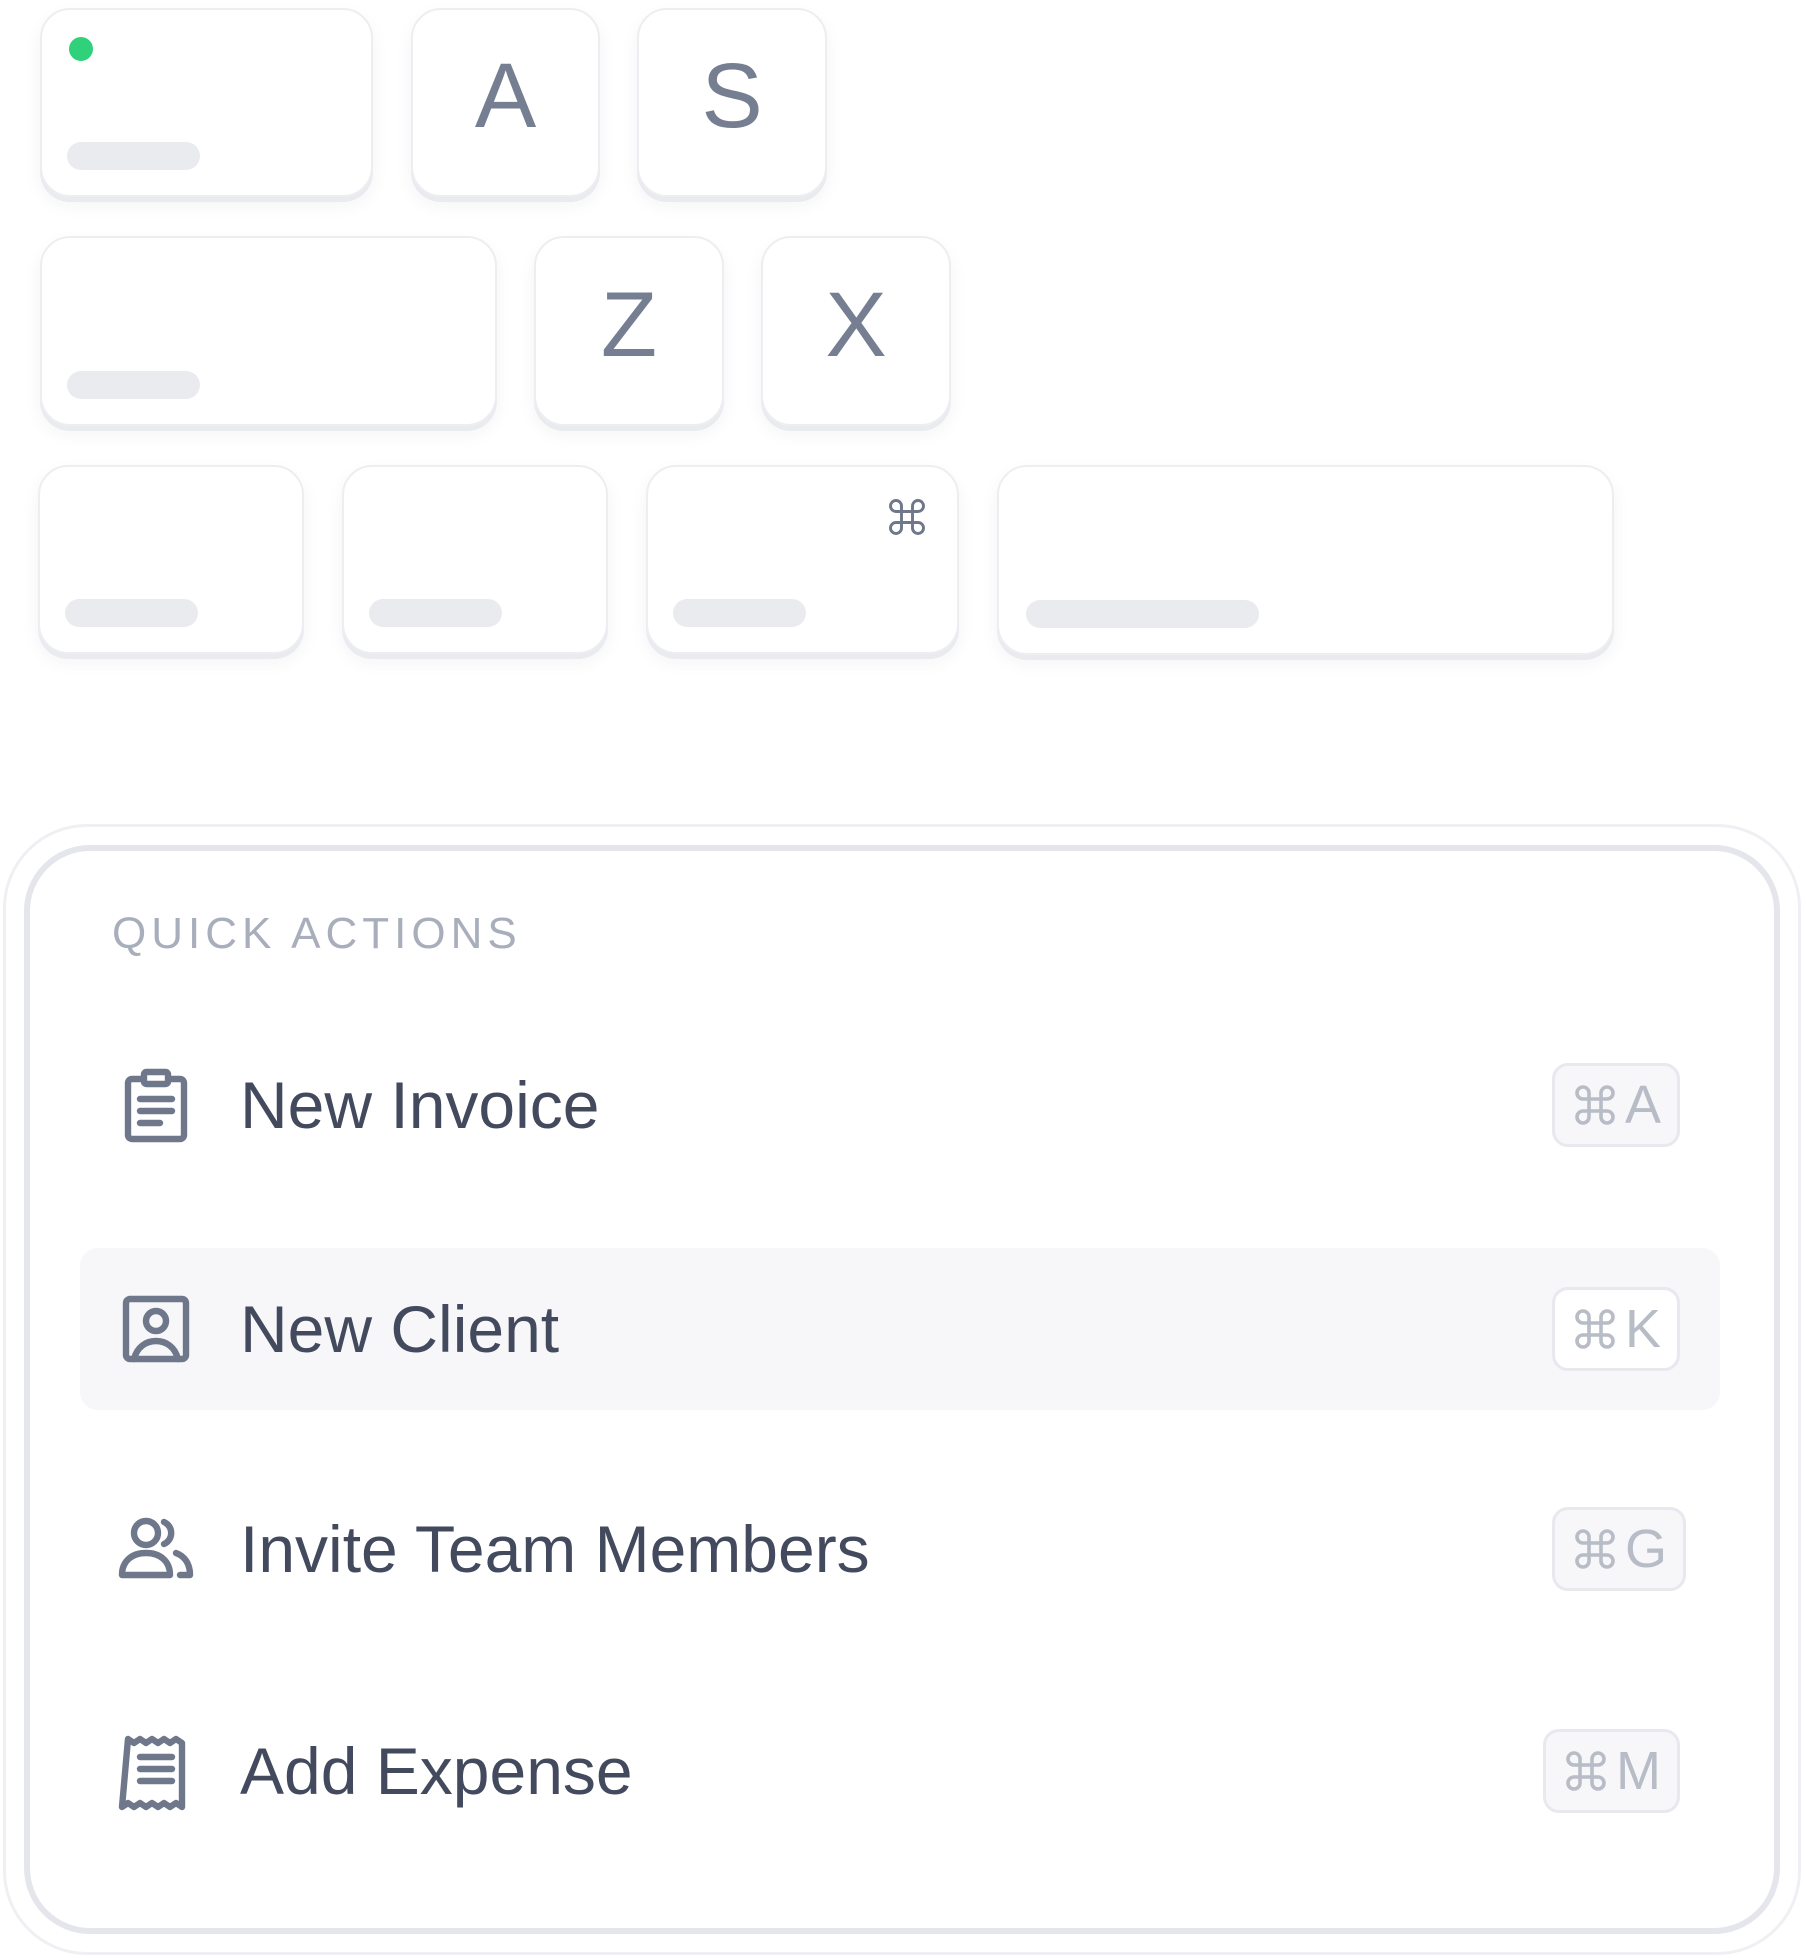 The image size is (1806, 1958). Describe the element at coordinates (152, 1773) in the screenshot. I see `receipt-icon` at that location.